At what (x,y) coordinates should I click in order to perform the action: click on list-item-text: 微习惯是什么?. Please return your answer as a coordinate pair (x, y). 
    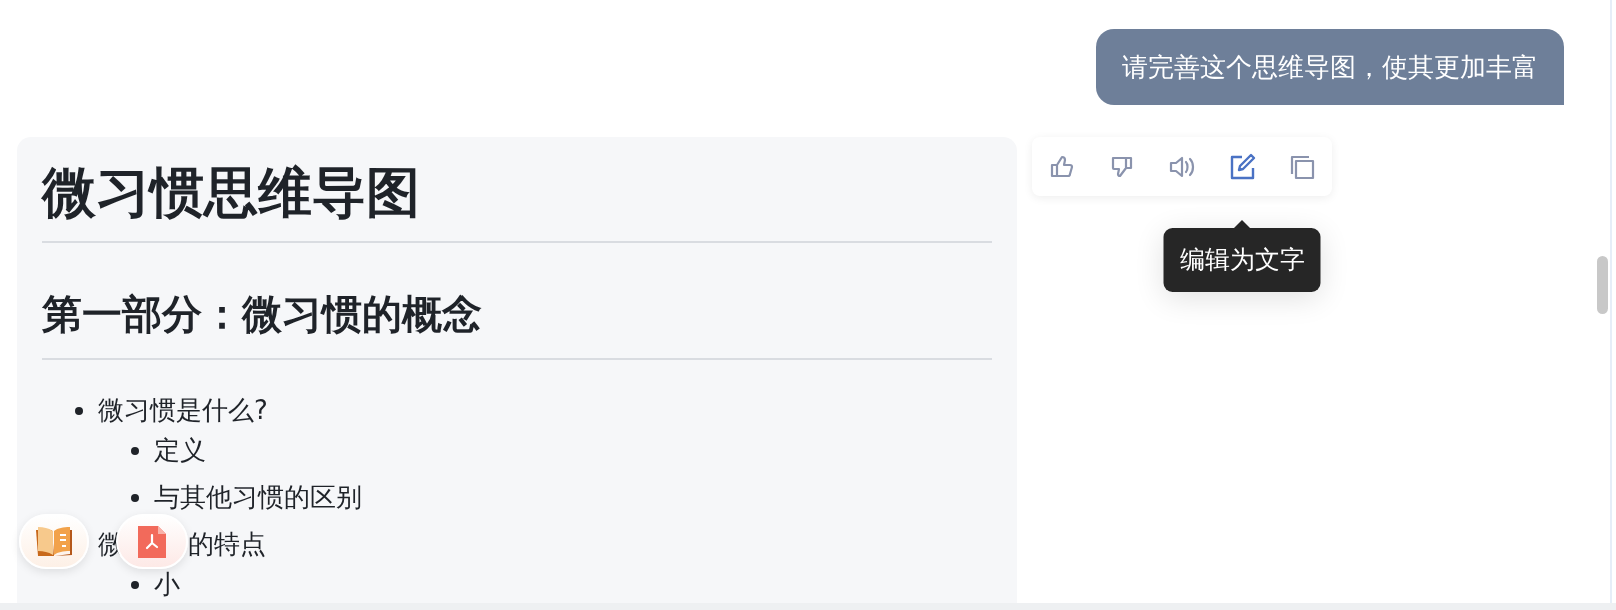
    Looking at the image, I should click on (183, 410).